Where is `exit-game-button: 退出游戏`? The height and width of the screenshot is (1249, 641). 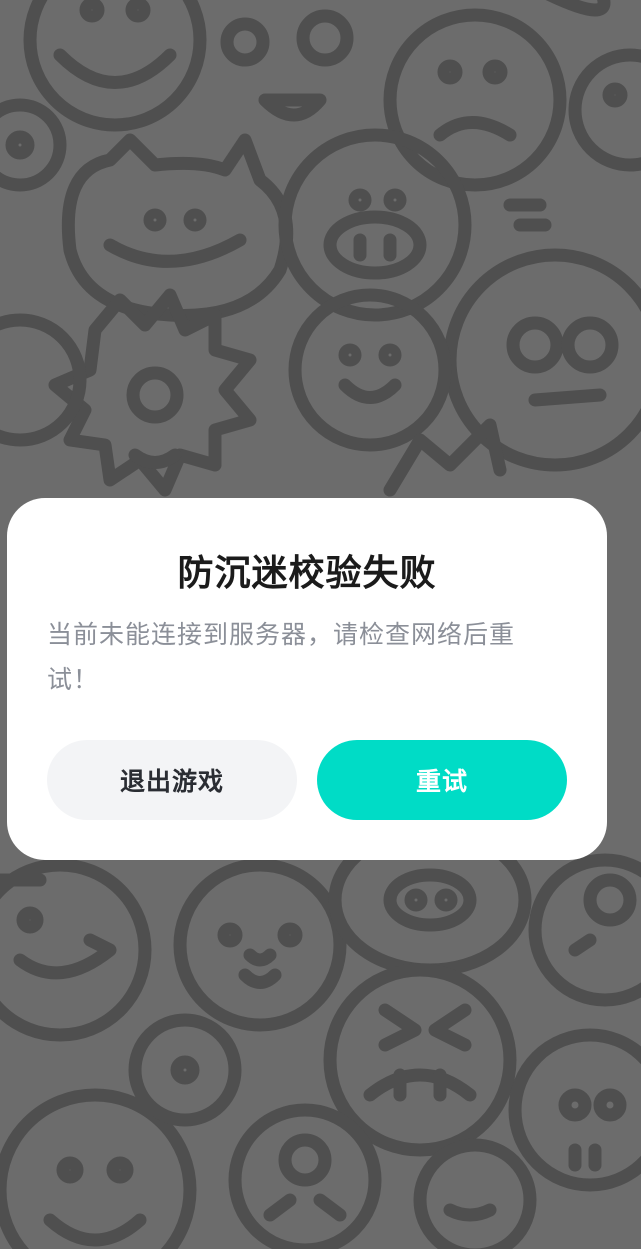
exit-game-button: 退出游戏 is located at coordinates (172, 780).